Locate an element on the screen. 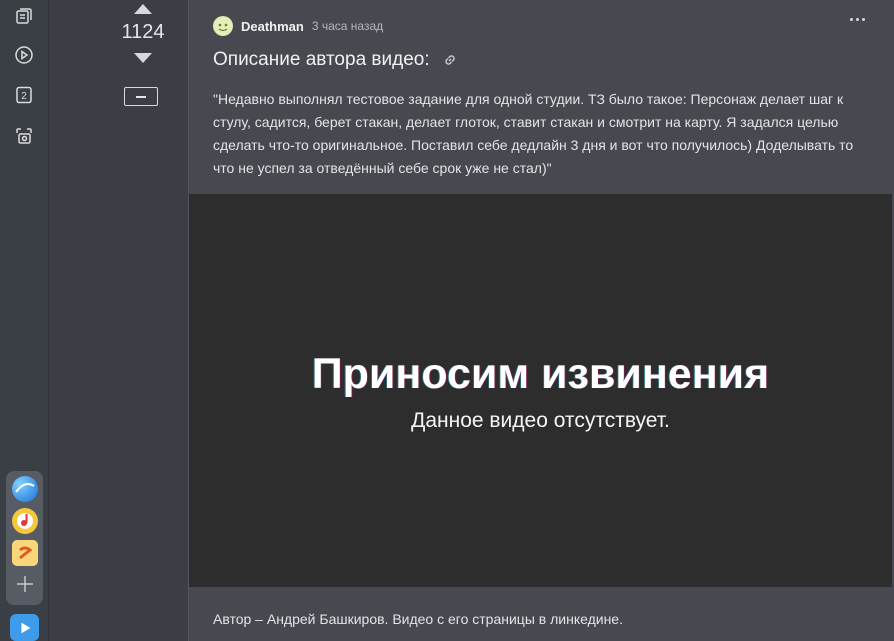 This screenshot has height=641, width=894. collapse-button is located at coordinates (141, 96).